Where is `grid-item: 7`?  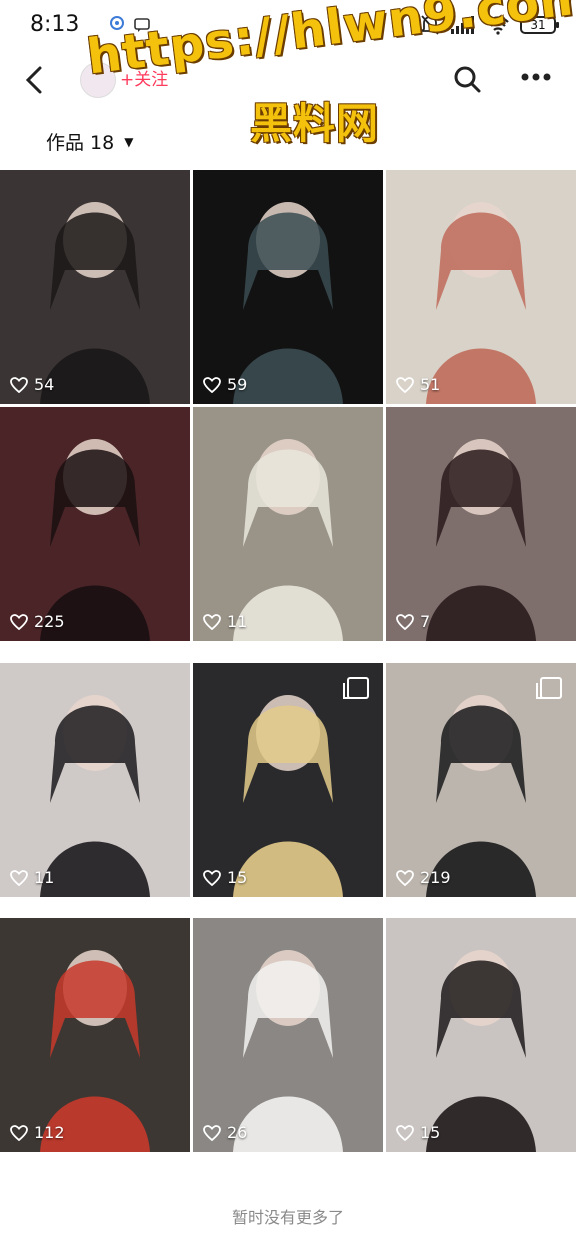 grid-item: 7 is located at coordinates (481, 524).